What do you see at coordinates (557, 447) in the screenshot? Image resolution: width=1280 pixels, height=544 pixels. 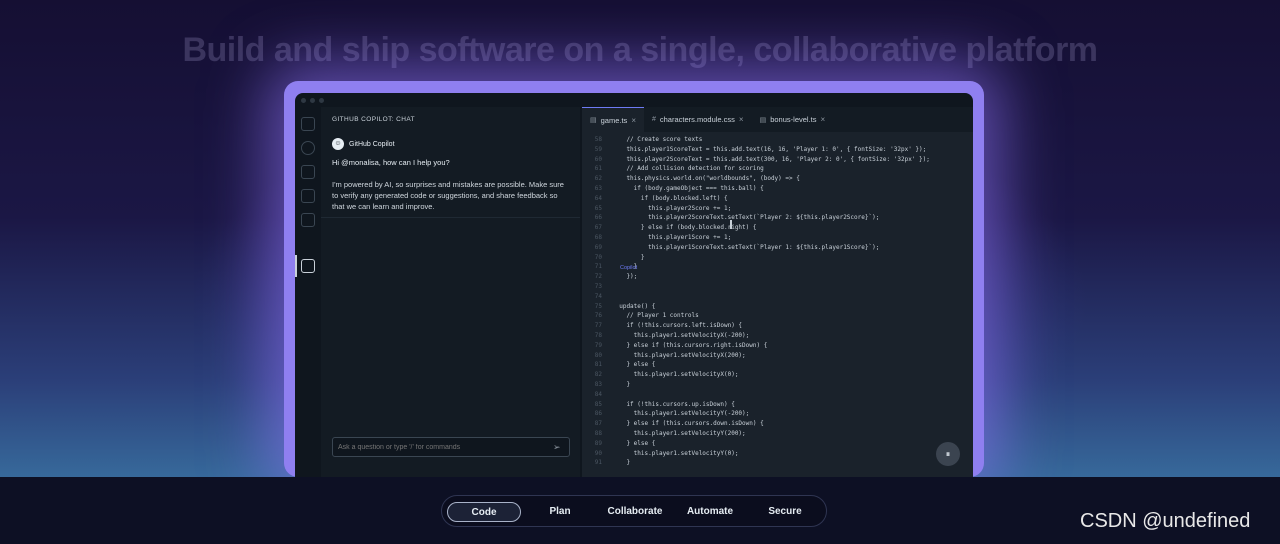 I see `send-icon: ➢` at bounding box center [557, 447].